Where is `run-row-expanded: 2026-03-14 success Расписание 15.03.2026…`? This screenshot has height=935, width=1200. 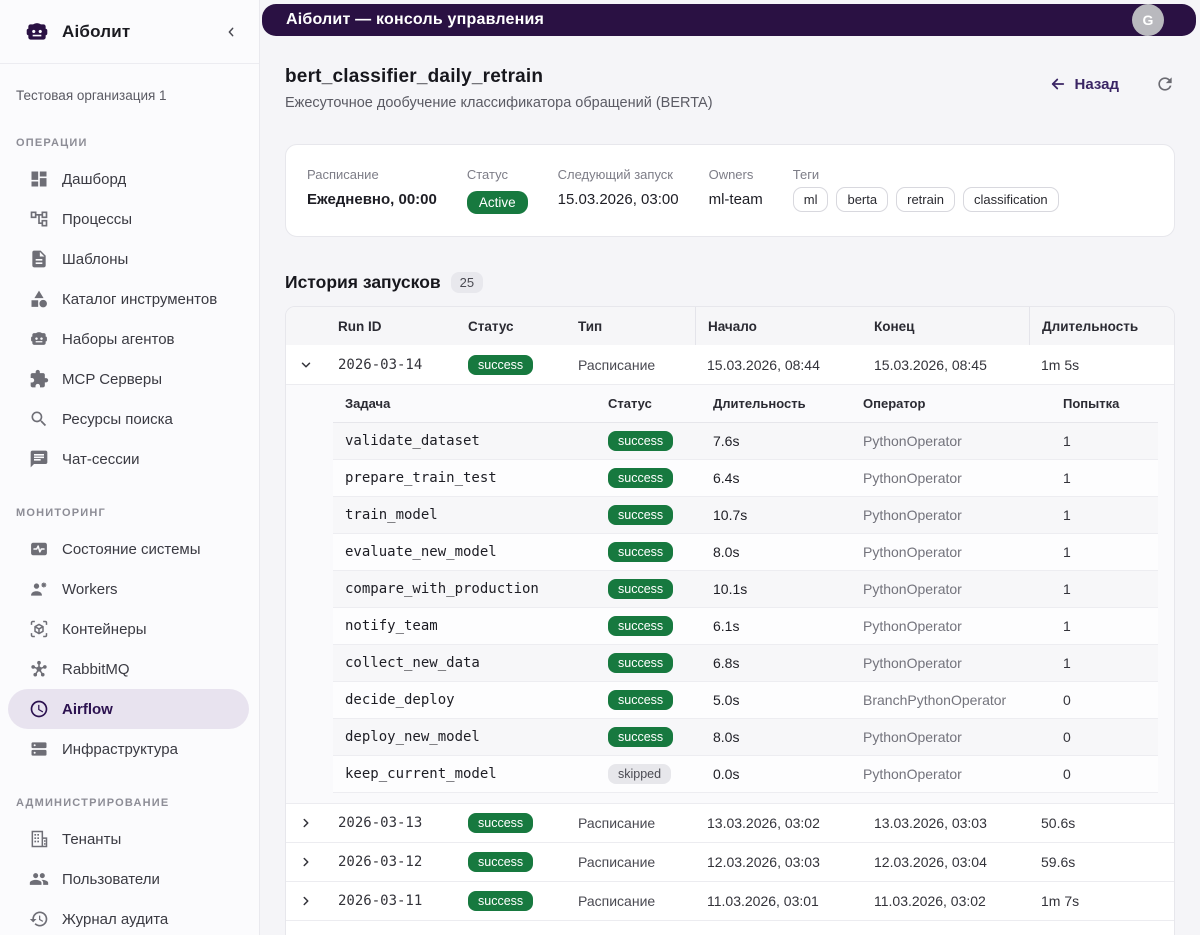
run-row-expanded: 2026-03-14 success Расписание 15.03.2026… is located at coordinates (730, 364).